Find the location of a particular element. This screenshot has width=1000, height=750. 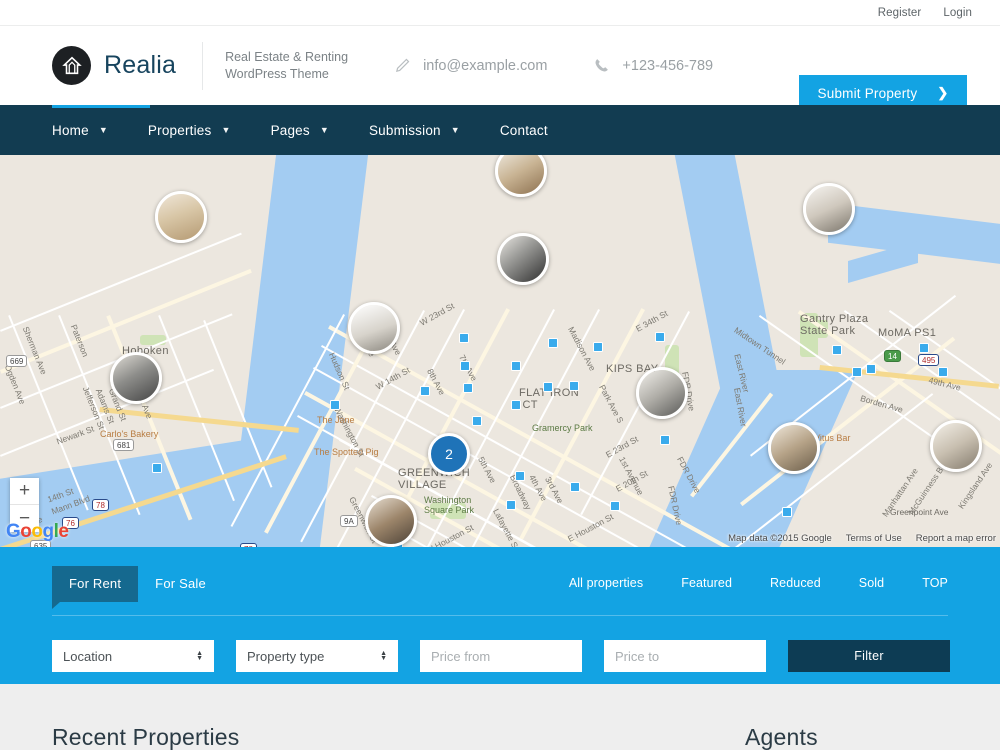

nav-item-home-label: Home is located at coordinates (70, 130).